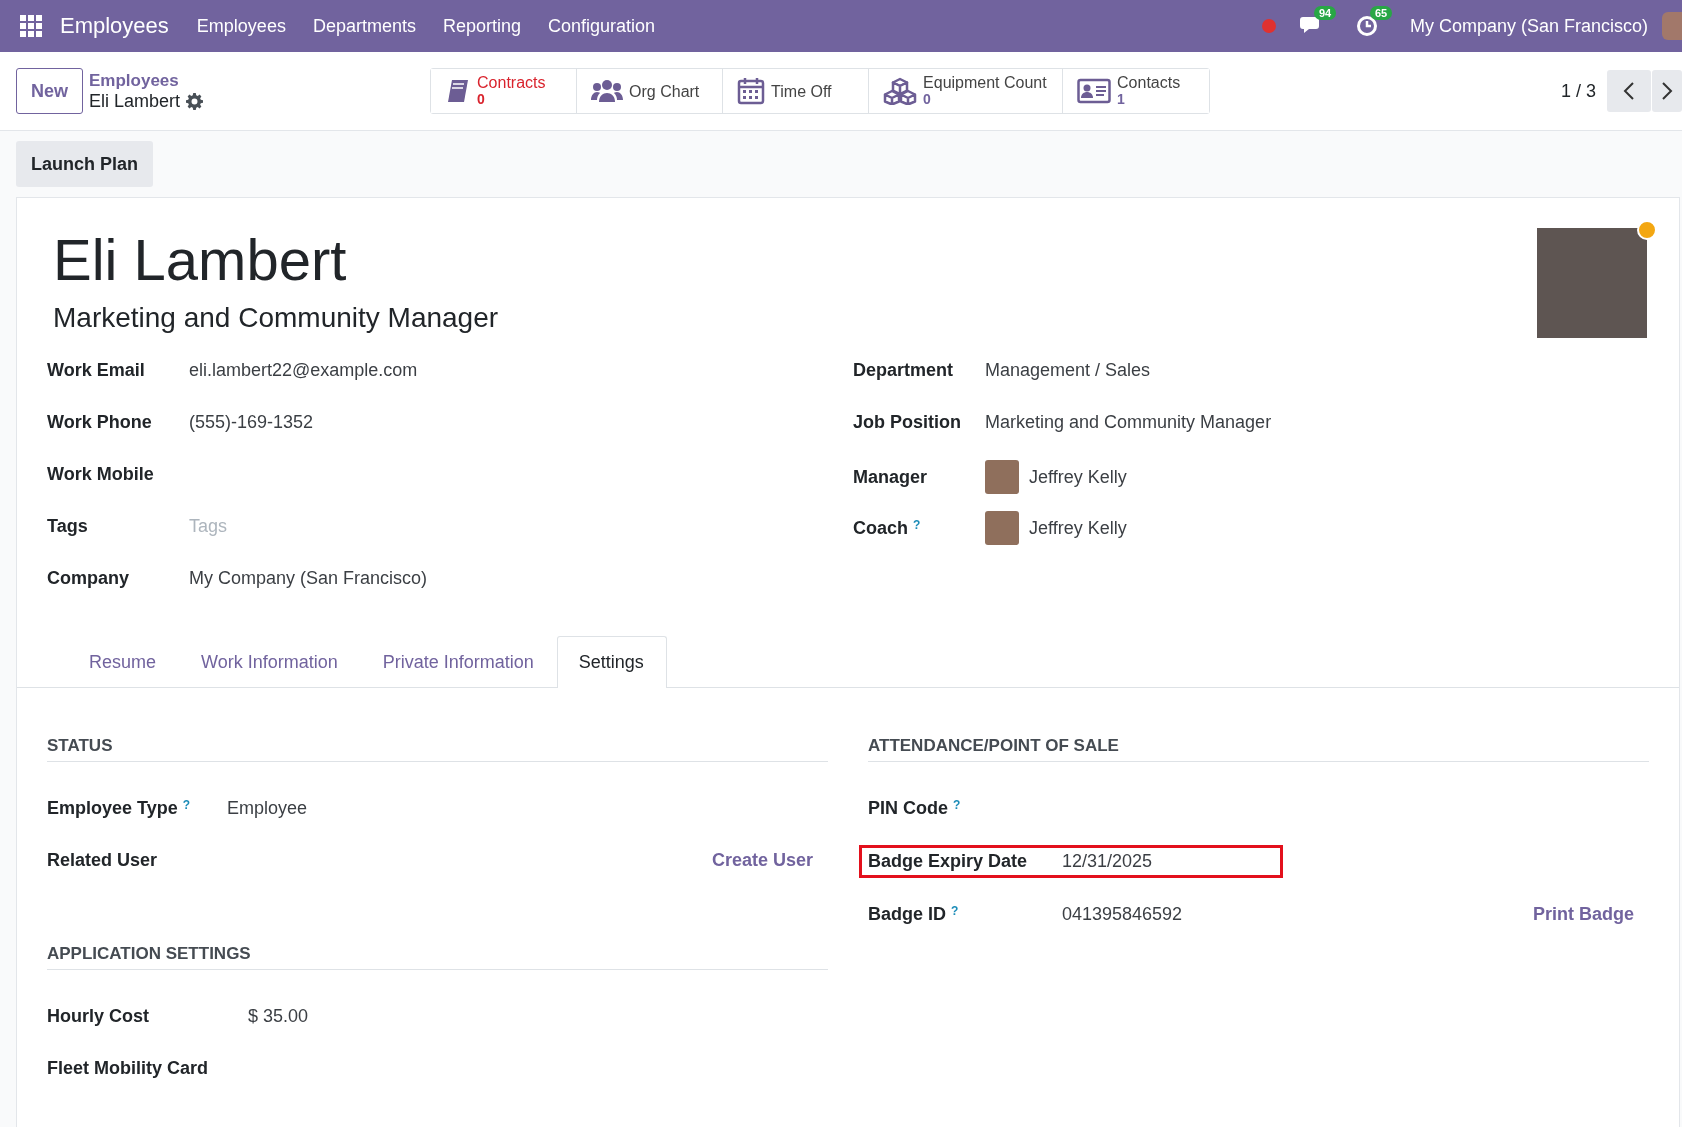 The image size is (1682, 1127). Describe the element at coordinates (270, 662) in the screenshot. I see `form-tab: Work Information` at that location.